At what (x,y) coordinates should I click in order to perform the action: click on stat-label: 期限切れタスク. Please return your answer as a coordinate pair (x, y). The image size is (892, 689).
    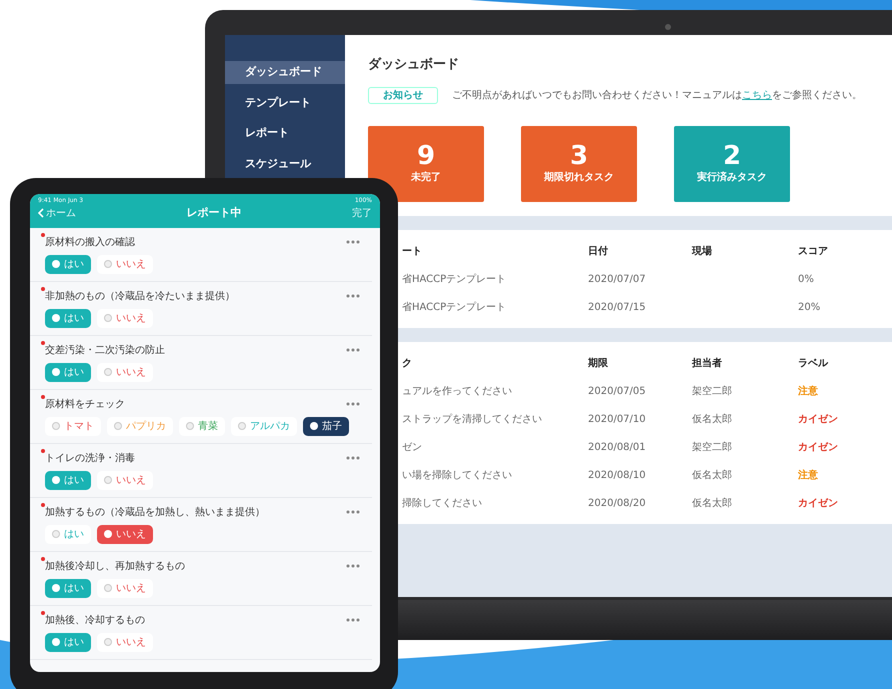
    Looking at the image, I should click on (579, 178).